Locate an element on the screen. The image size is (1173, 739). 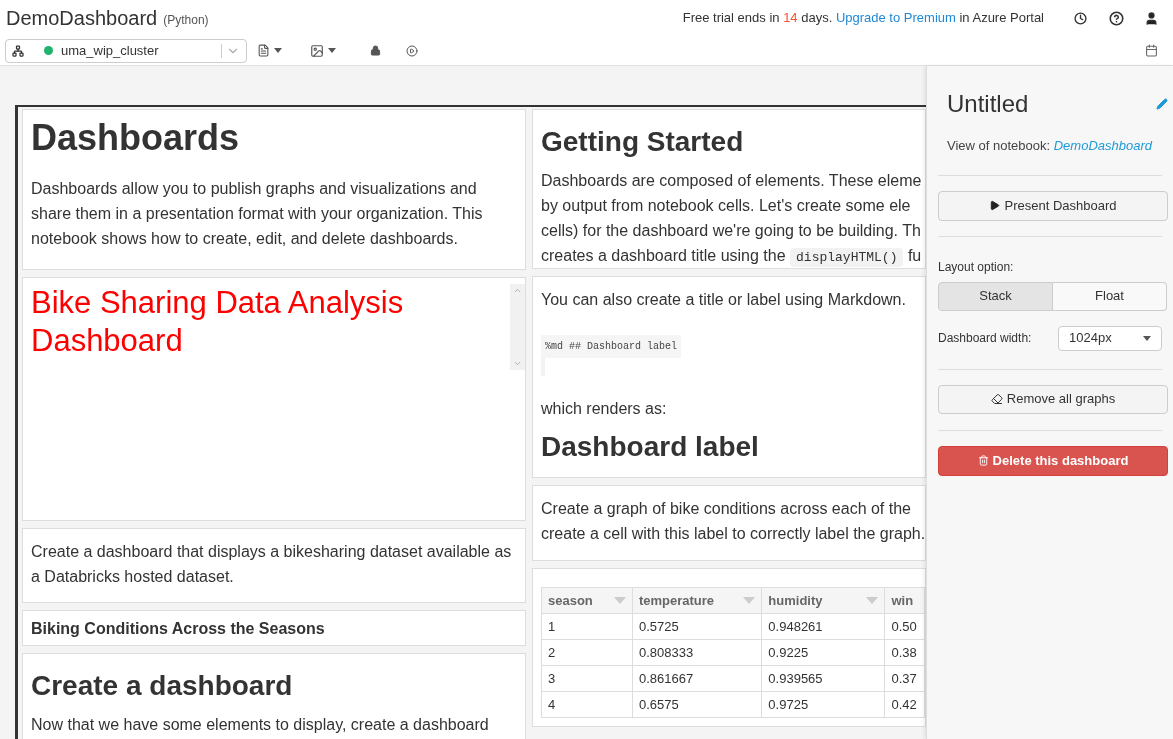
present-button: Present Dashboard is located at coordinates (1053, 205).